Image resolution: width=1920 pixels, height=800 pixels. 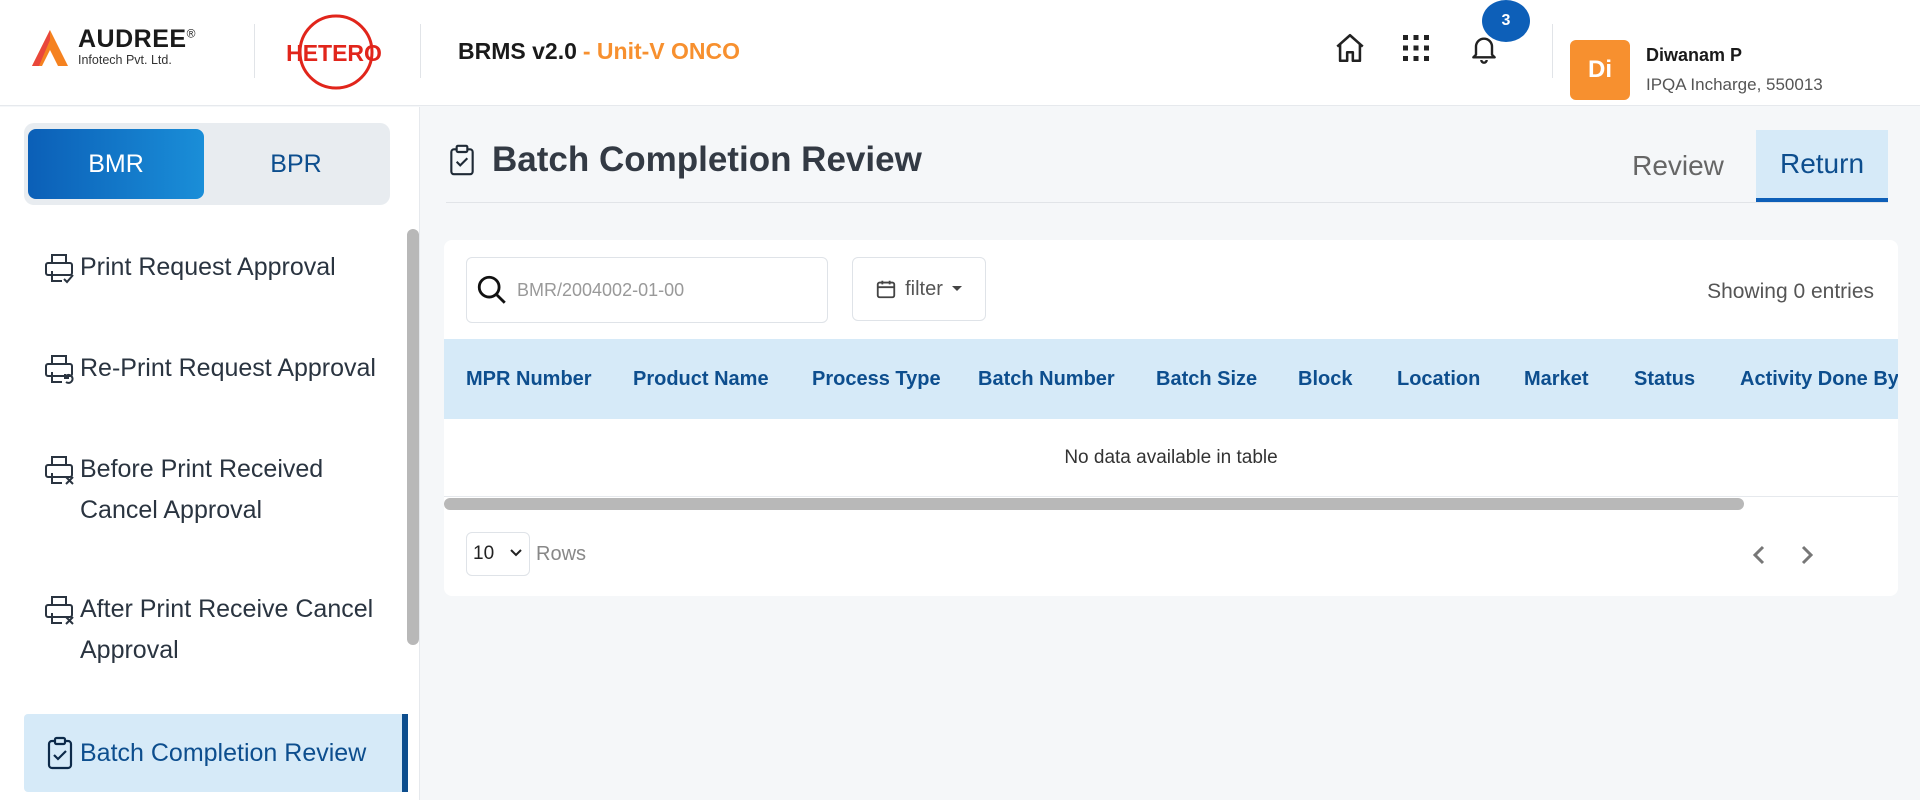 What do you see at coordinates (202, 489) in the screenshot?
I see `sidebar-item-label: Before Print Received Cancel Approval` at bounding box center [202, 489].